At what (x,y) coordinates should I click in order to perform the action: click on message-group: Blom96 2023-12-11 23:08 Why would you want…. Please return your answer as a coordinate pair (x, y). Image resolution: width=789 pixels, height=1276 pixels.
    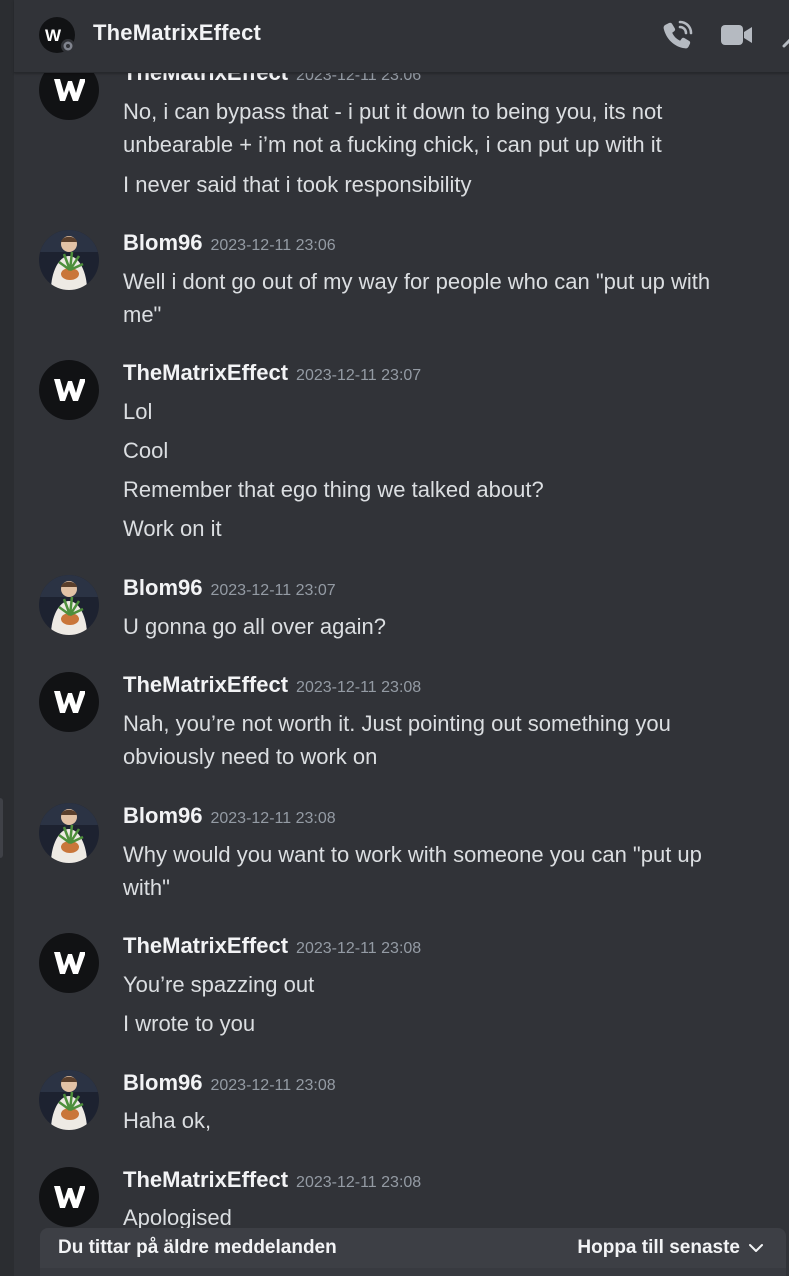
    Looking at the image, I should click on (389, 851).